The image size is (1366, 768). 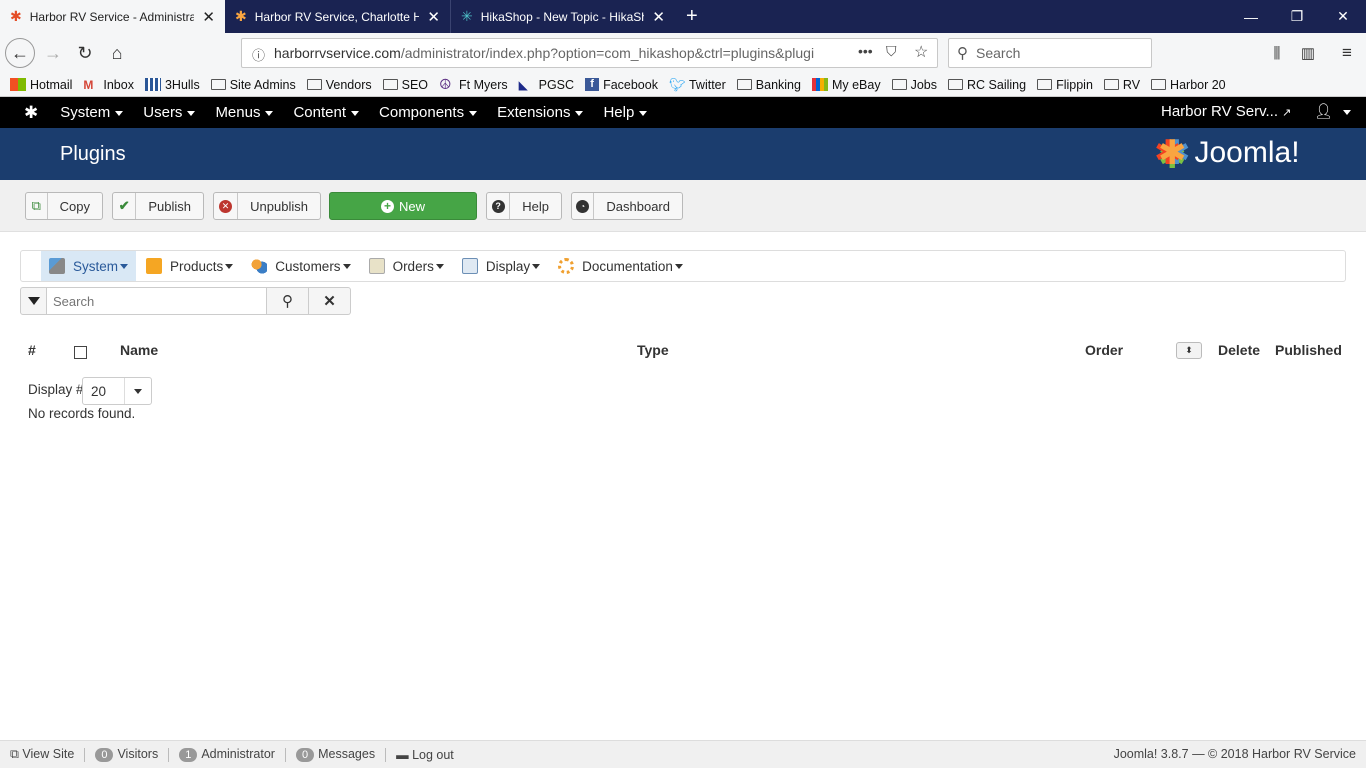 What do you see at coordinates (1121, 85) in the screenshot?
I see `bookmark-rv: RV` at bounding box center [1121, 85].